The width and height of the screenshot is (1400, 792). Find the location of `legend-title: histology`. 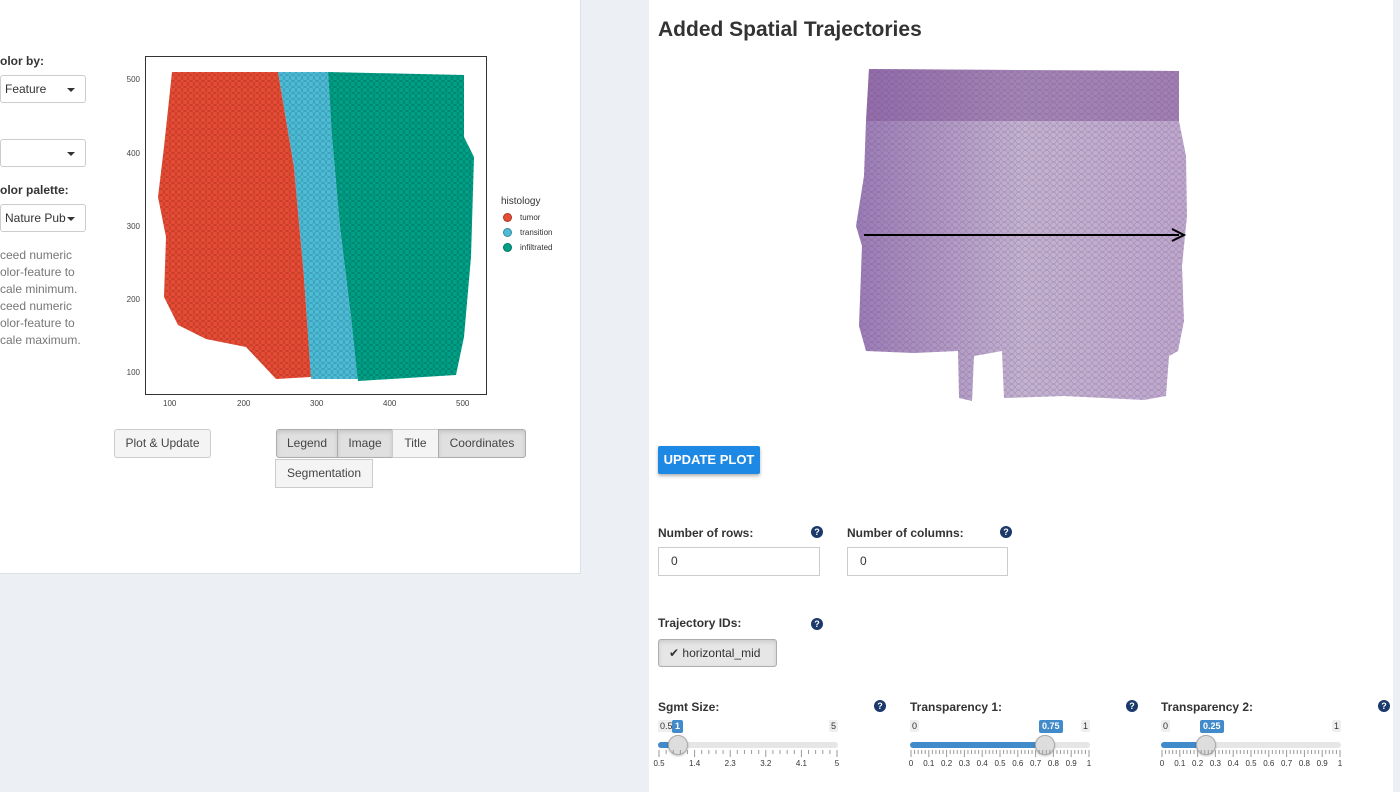

legend-title: histology is located at coordinates (521, 201).